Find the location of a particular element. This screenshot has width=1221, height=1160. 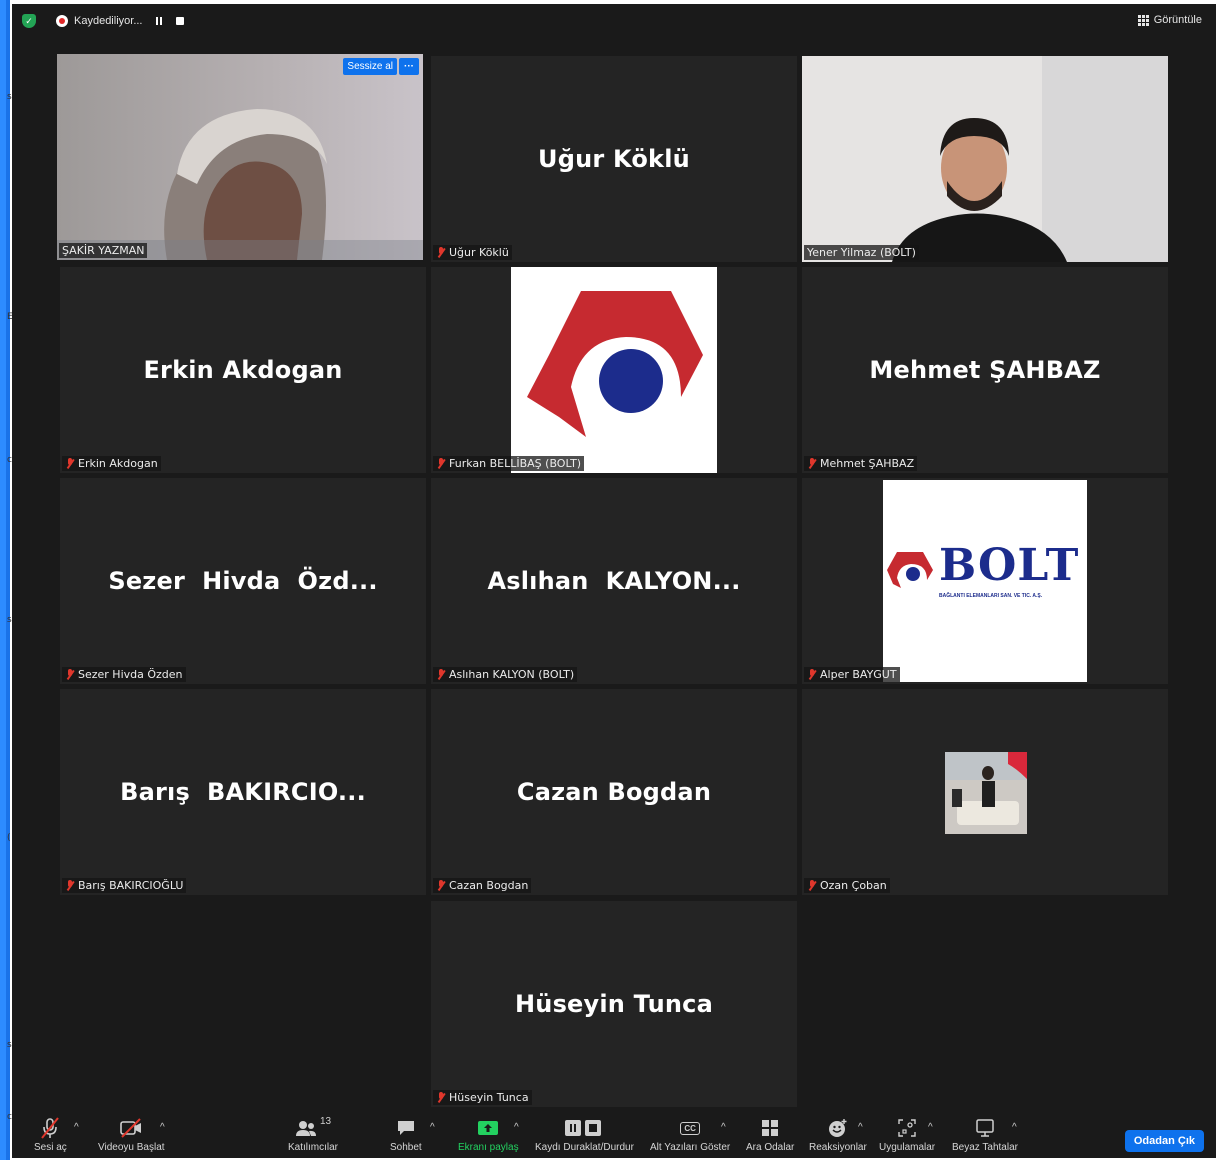

participant-display-name: Erkin Akdogan is located at coordinates (243, 370).